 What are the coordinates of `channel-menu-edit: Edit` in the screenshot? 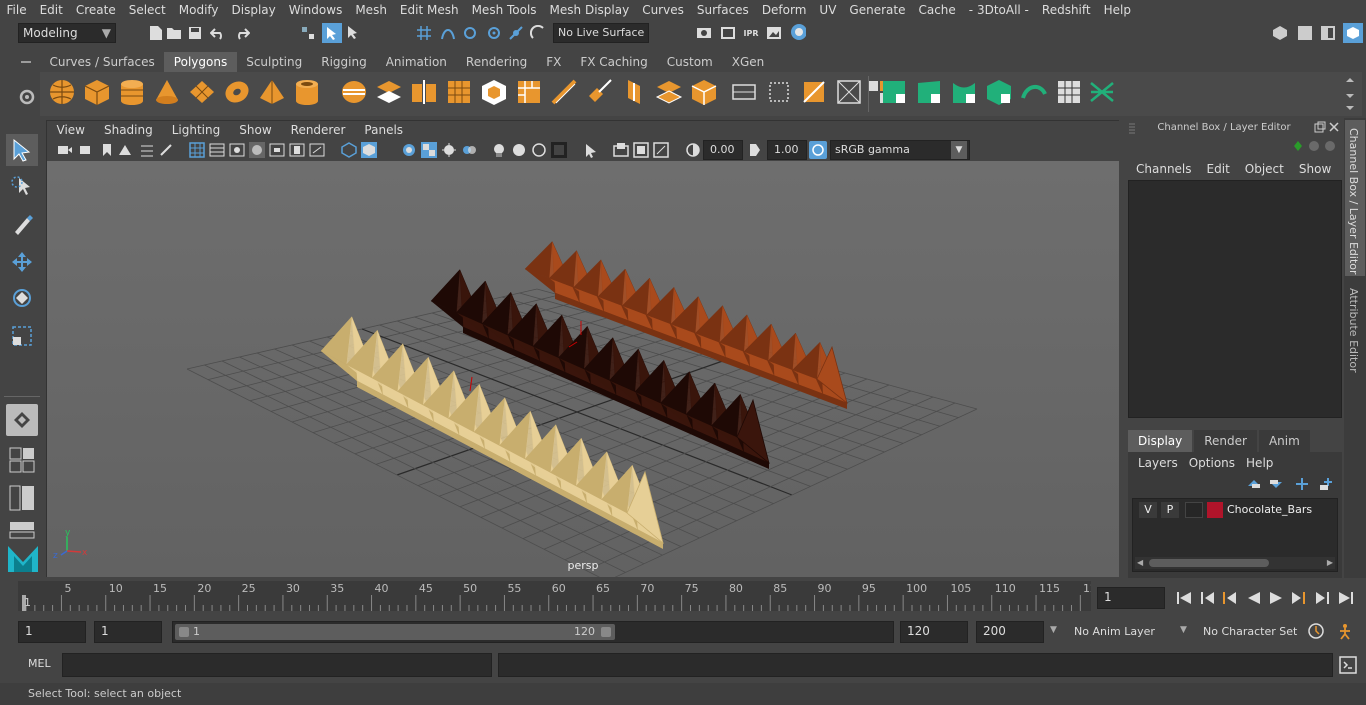 It's located at (1220, 169).